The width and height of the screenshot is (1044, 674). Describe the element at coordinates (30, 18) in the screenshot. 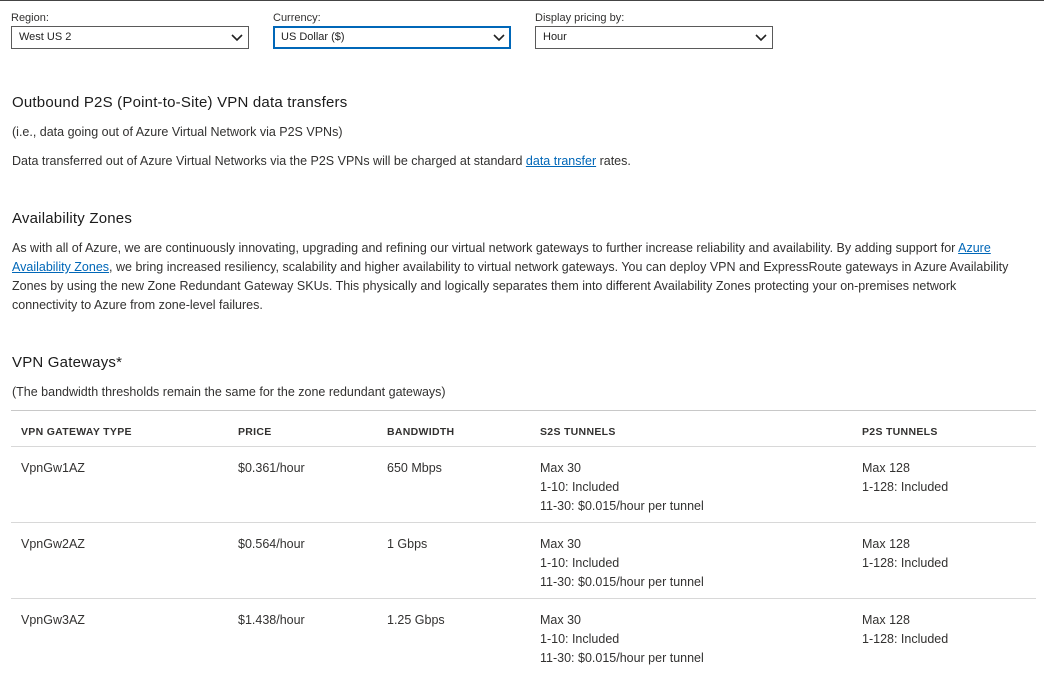

I see `region-label: Region:` at that location.